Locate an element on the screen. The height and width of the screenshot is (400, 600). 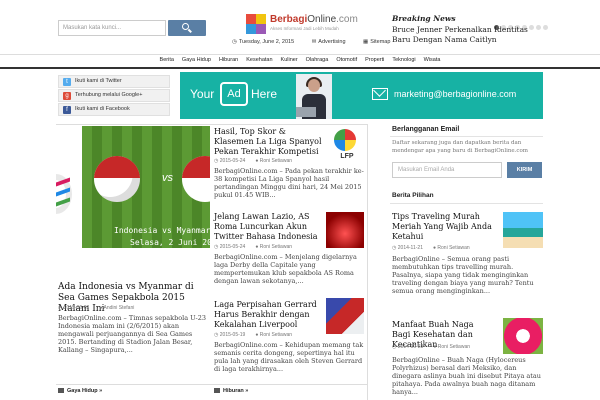
google-plus-button: g Terhubung melalui Google+ is located at coordinates (114, 95).